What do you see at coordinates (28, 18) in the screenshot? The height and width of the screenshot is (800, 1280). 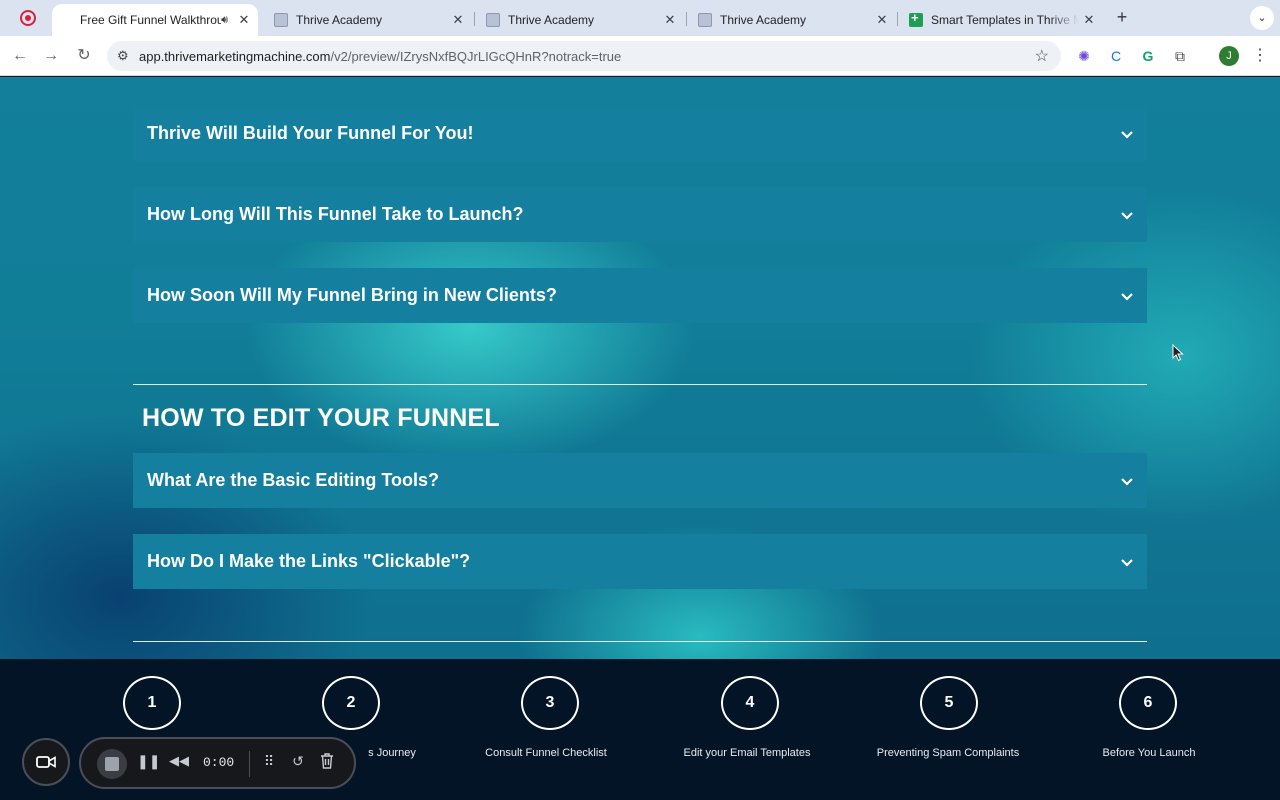 I see `recording-indicator-icon` at bounding box center [28, 18].